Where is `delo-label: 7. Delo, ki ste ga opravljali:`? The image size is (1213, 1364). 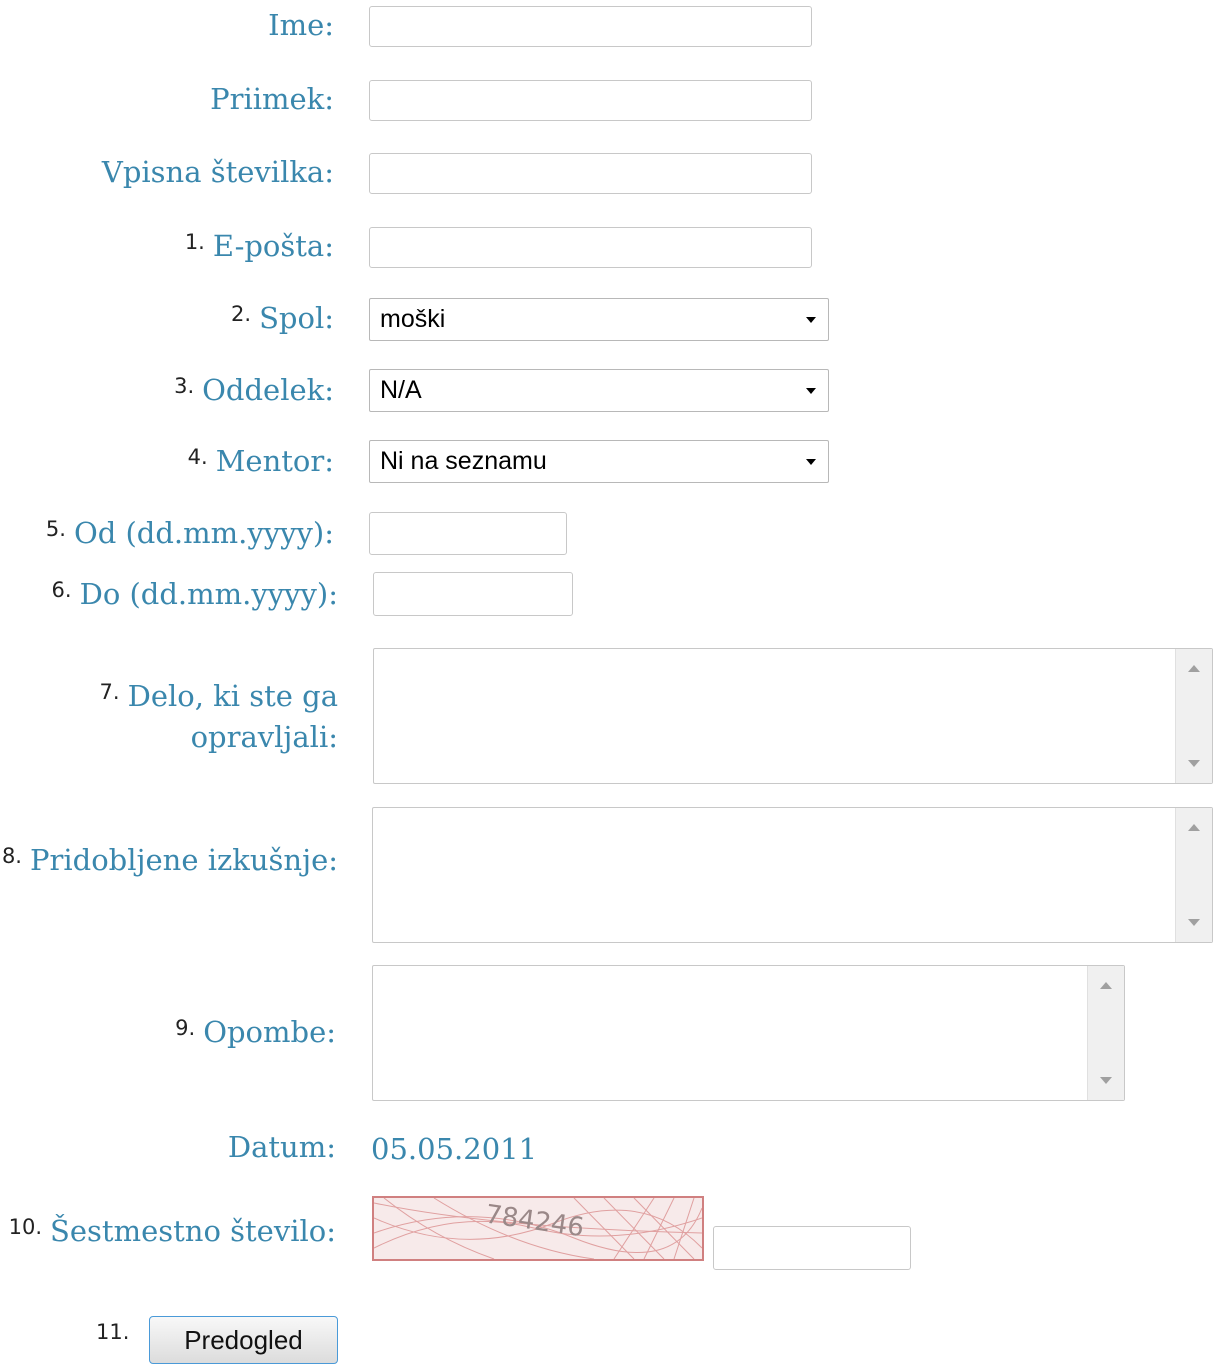
delo-label: 7. Delo, ki ste ga opravljali: is located at coordinates (218, 716).